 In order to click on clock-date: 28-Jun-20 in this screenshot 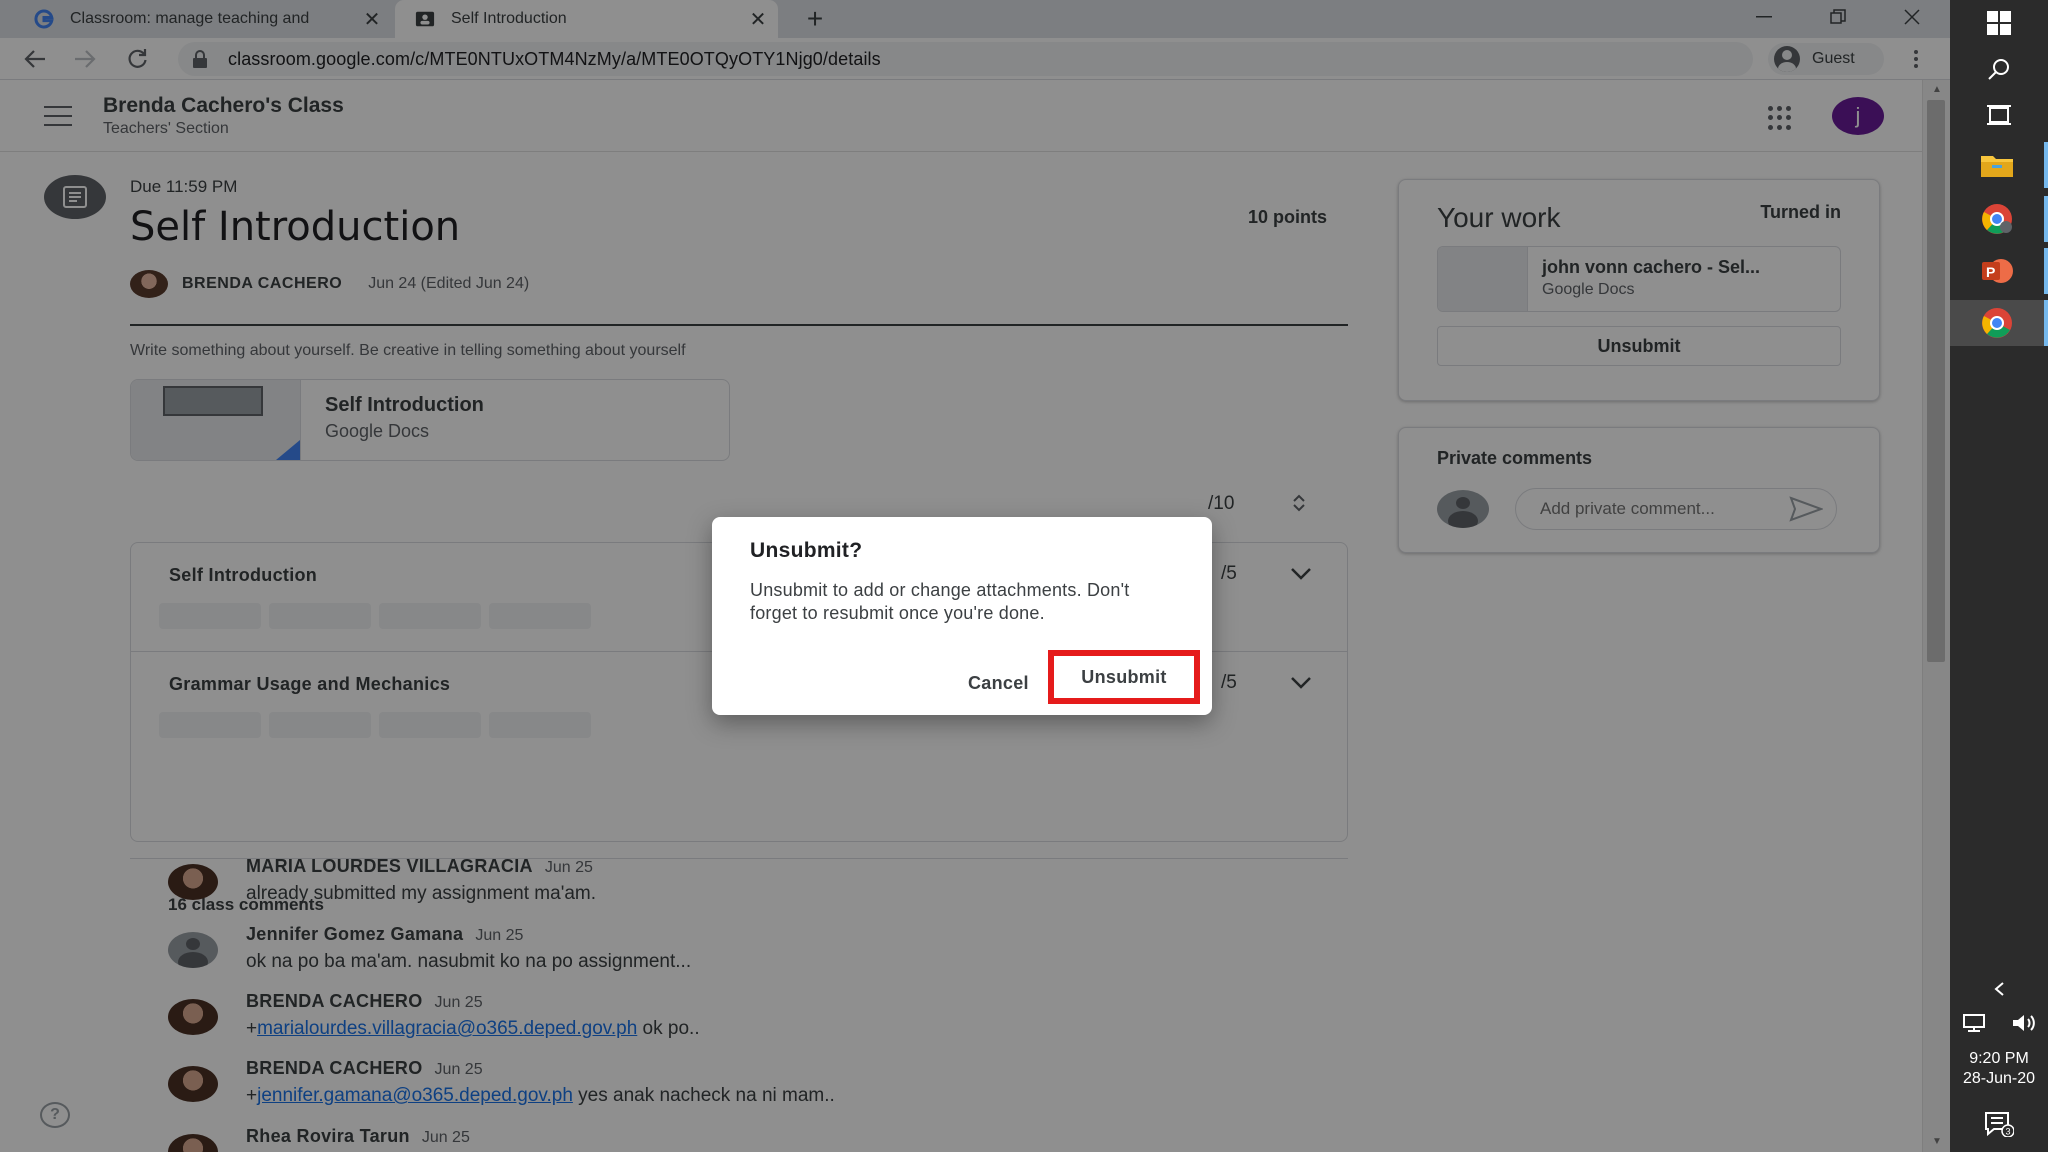, I will do `click(1999, 1079)`.